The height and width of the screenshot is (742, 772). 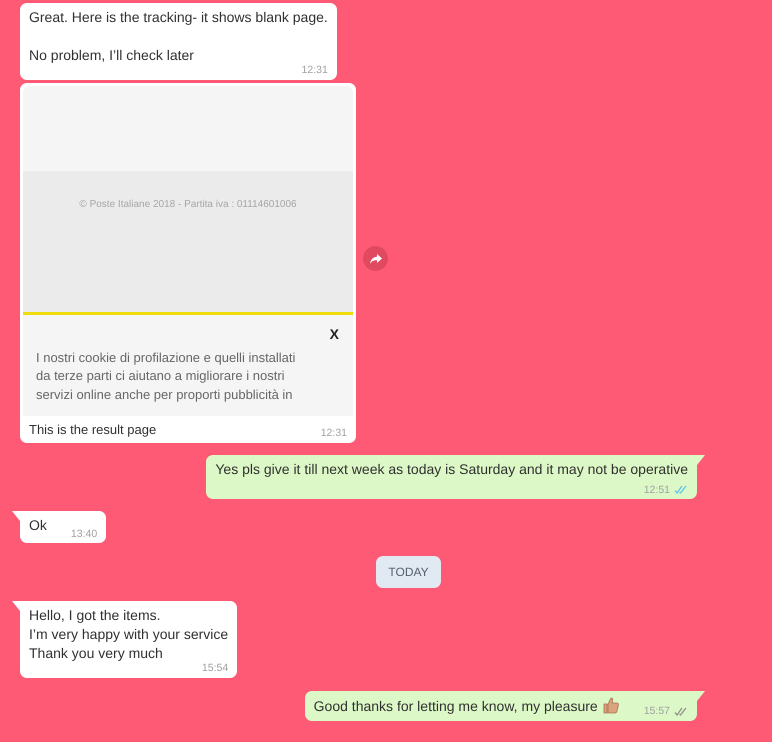 What do you see at coordinates (84, 533) in the screenshot?
I see `message-time: 13:40` at bounding box center [84, 533].